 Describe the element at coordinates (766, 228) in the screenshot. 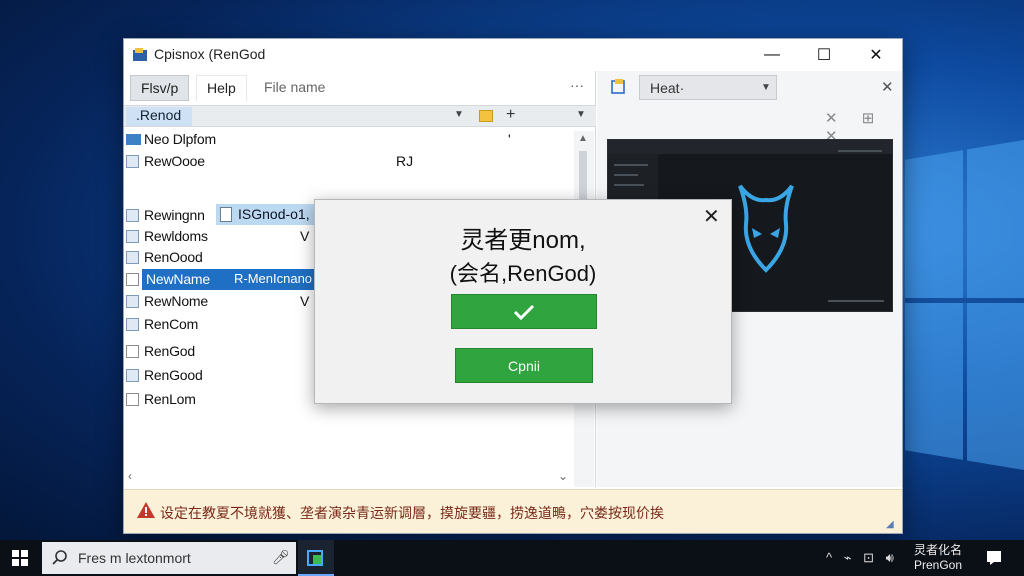

I see `glowing-mask-icon` at that location.